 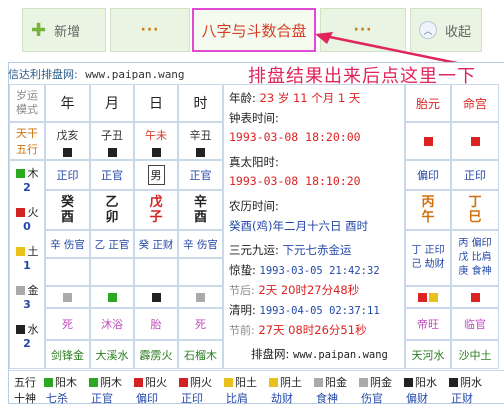 I want to click on footer-label: 排盘网:, so click(x=270, y=354).